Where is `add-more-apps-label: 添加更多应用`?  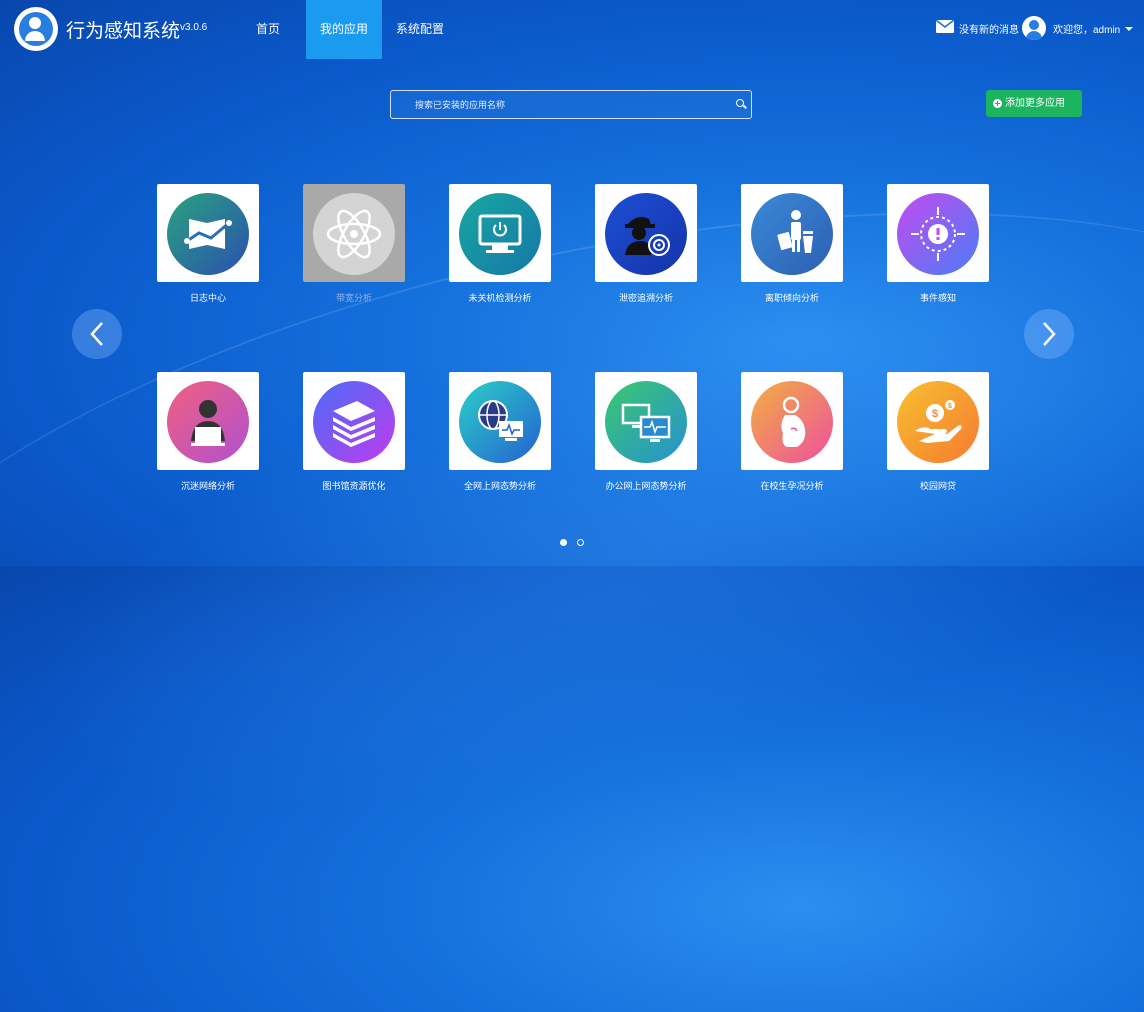
add-more-apps-label: 添加更多应用 is located at coordinates (1035, 103).